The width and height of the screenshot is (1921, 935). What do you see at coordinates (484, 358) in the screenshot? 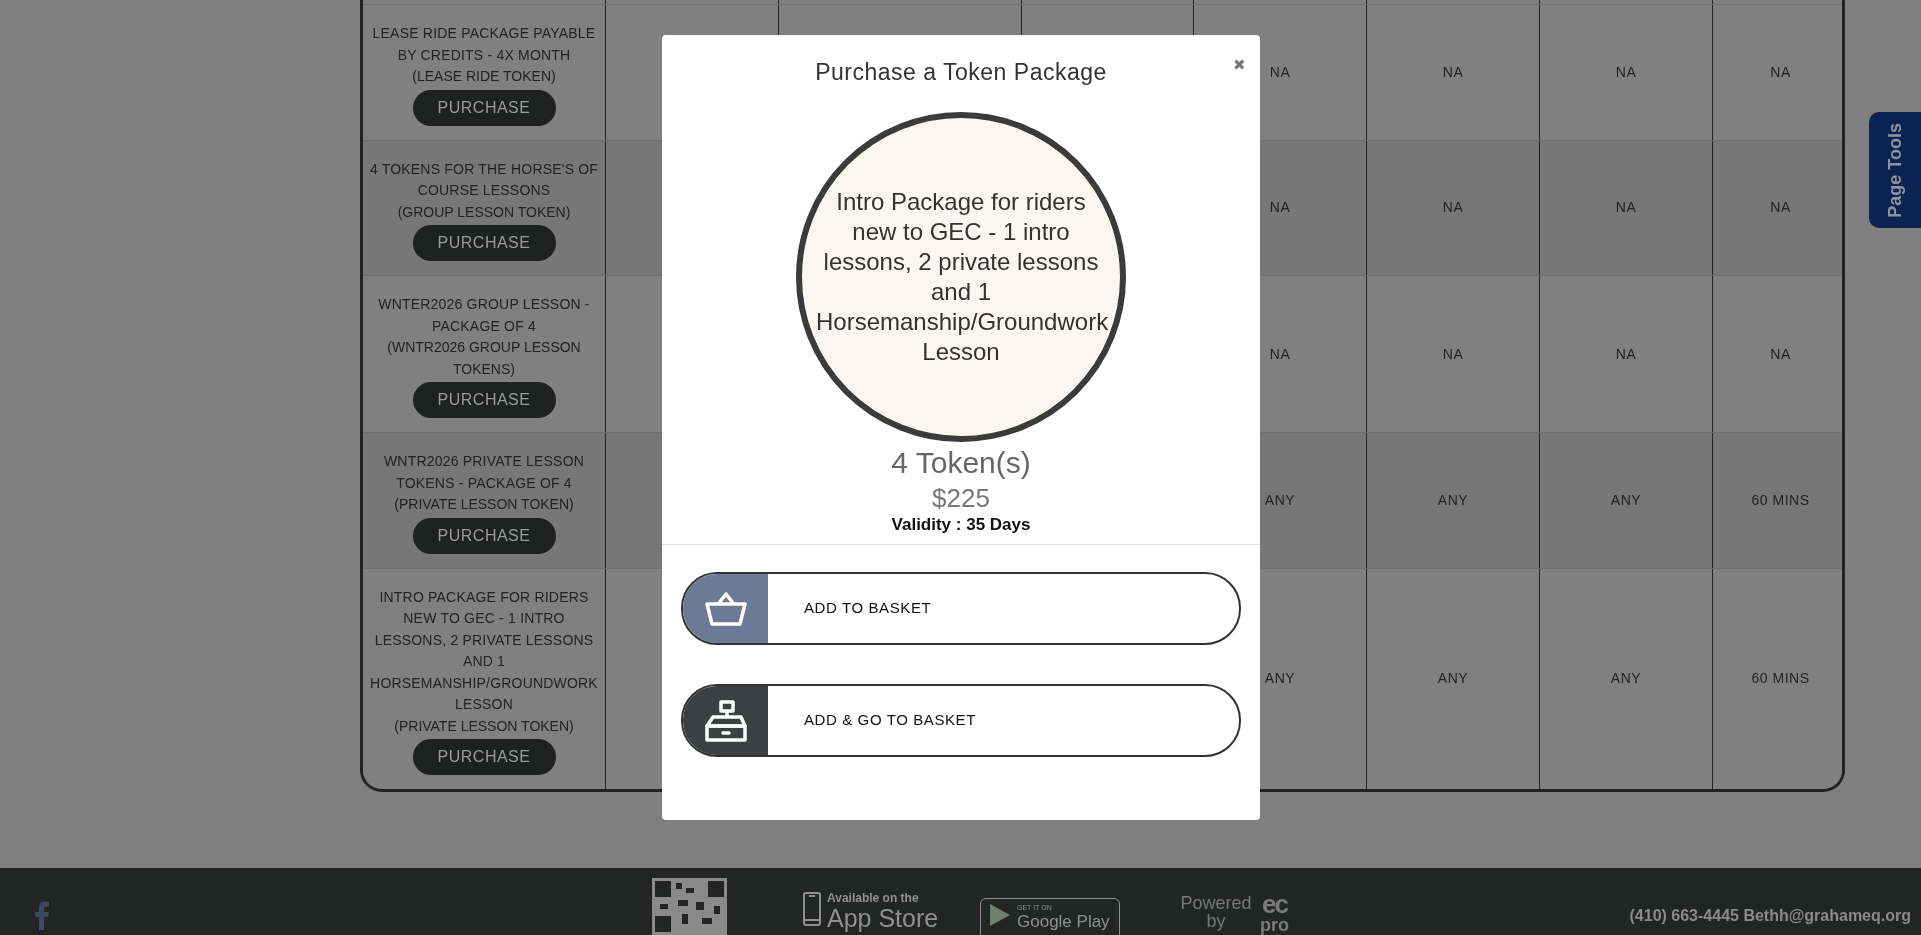
I see `token-type: (WNTR2026 GROUP LESSON TOKENS)` at bounding box center [484, 358].